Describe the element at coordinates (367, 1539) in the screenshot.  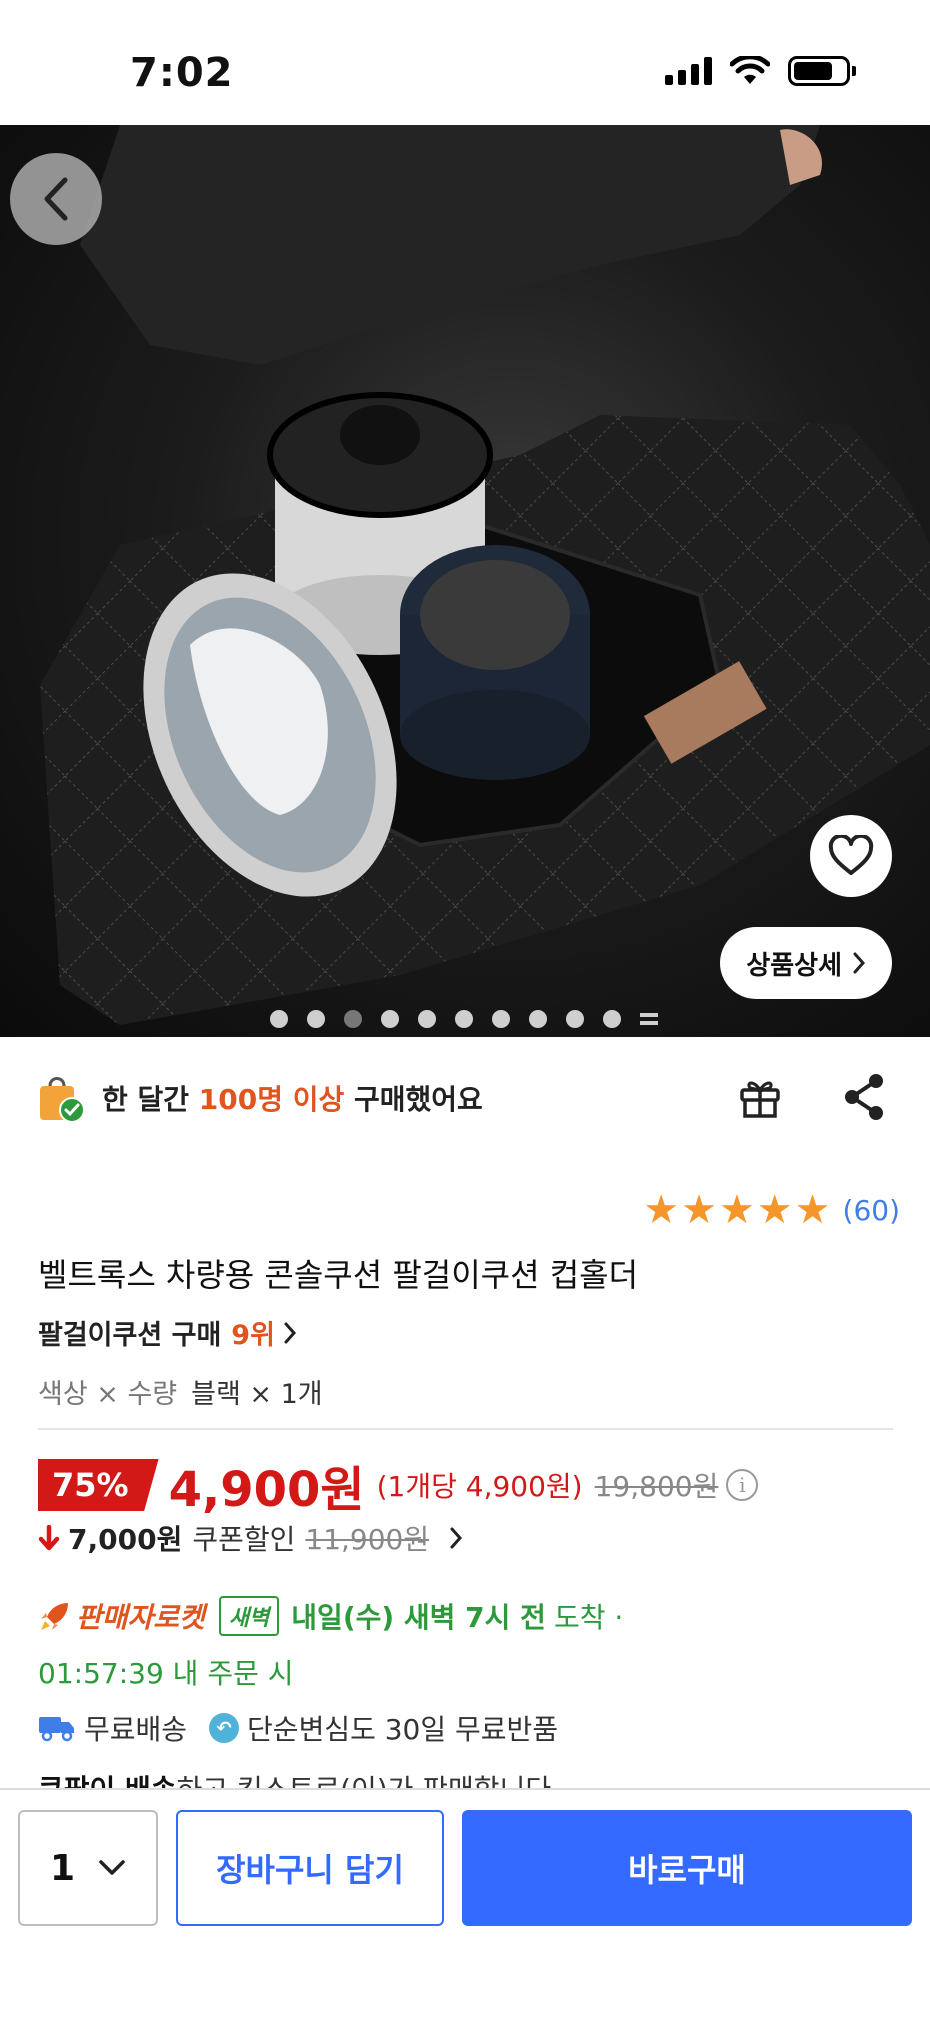
I see `coupon-before-price: 11,900원` at that location.